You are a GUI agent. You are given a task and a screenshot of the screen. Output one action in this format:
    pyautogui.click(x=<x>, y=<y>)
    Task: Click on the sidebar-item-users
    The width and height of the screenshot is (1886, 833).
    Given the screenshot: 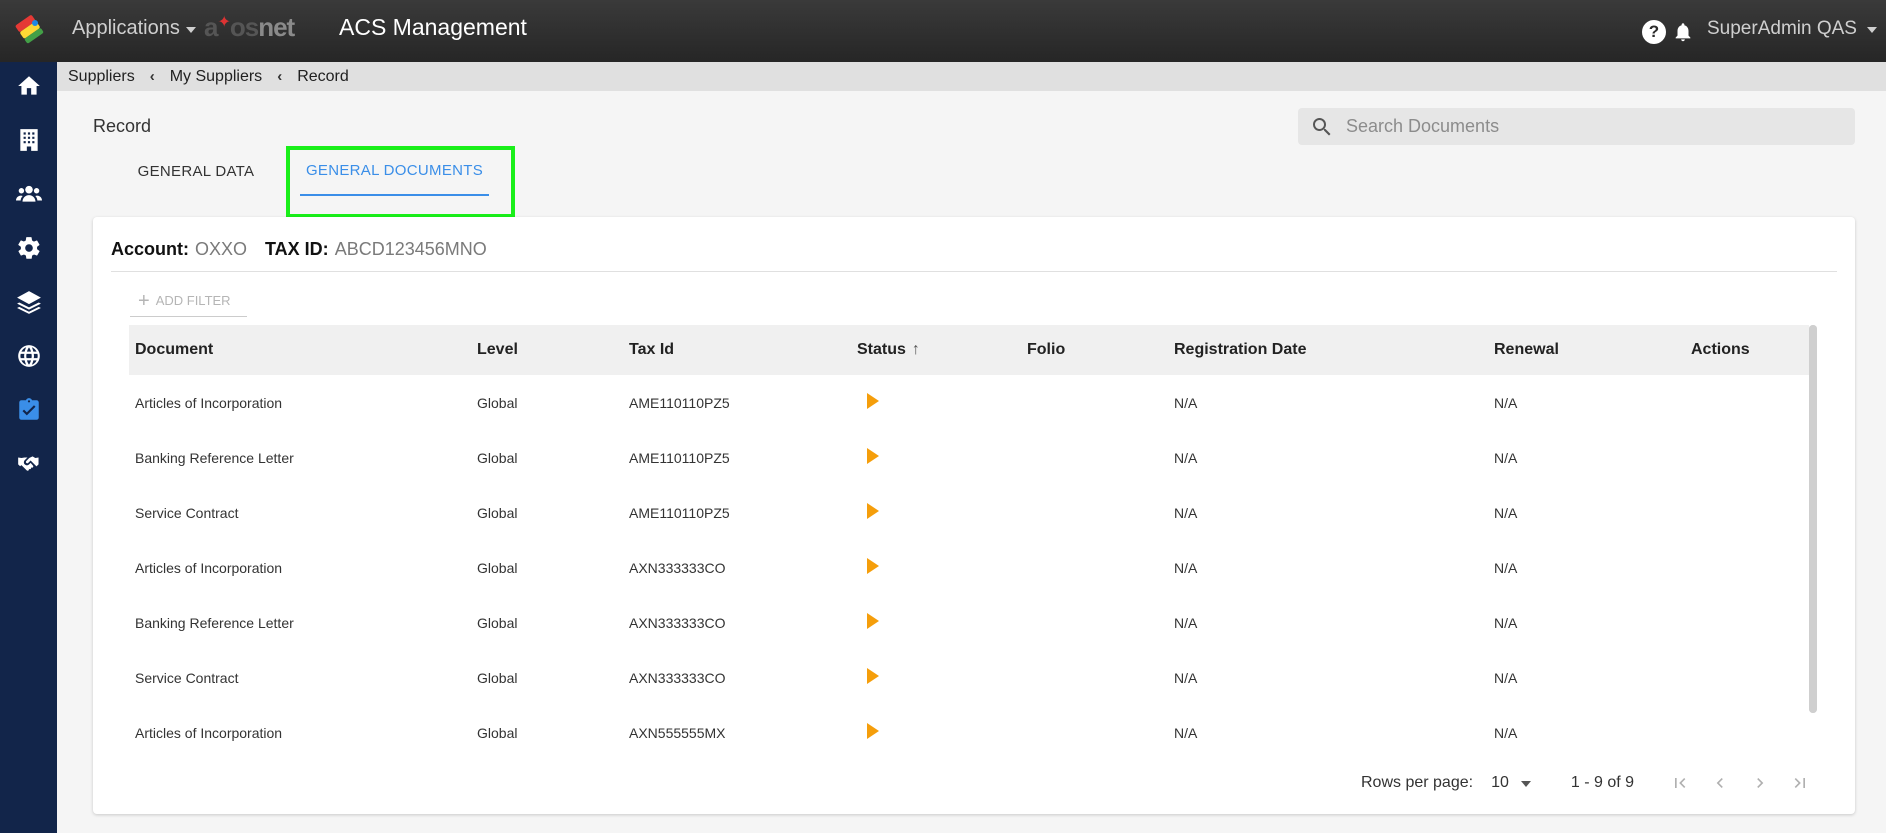 What is the action you would take?
    pyautogui.click(x=29, y=194)
    